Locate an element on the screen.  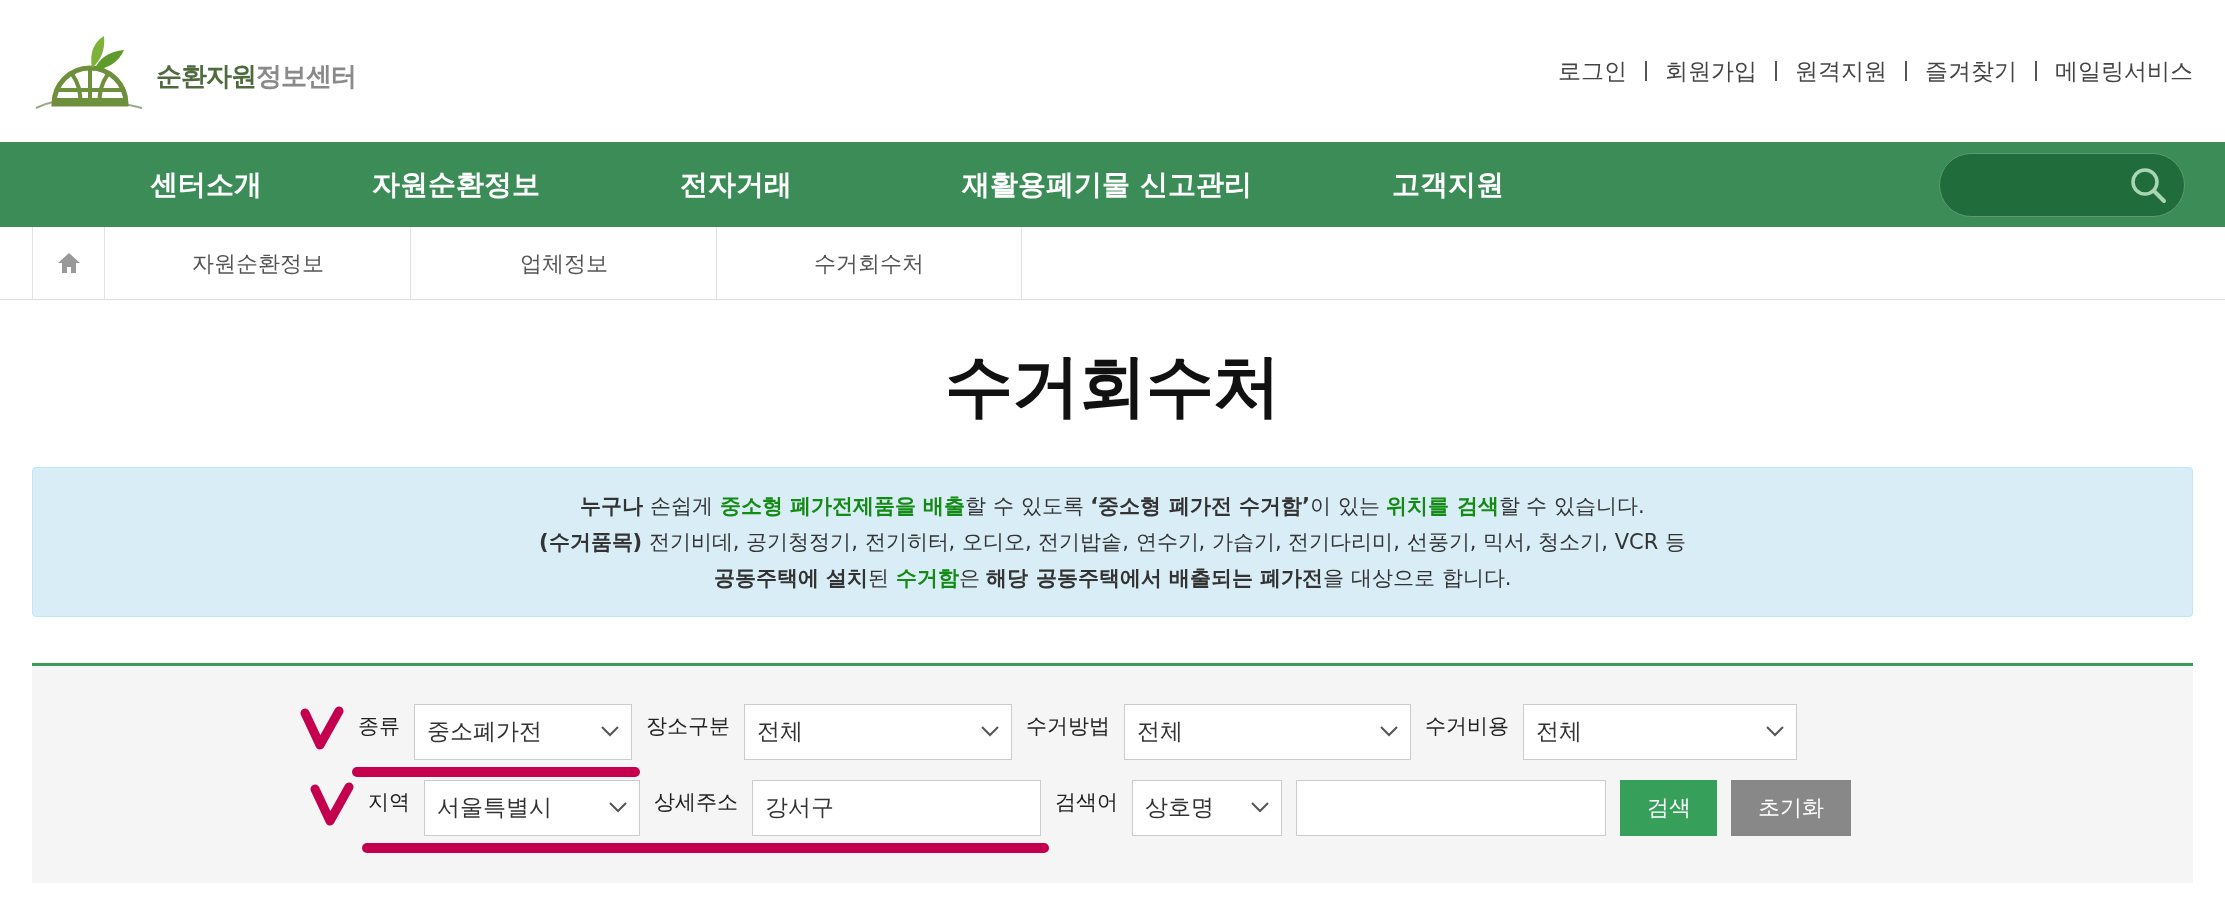
top-link: 메일링서비스 is located at coordinates (2124, 71).